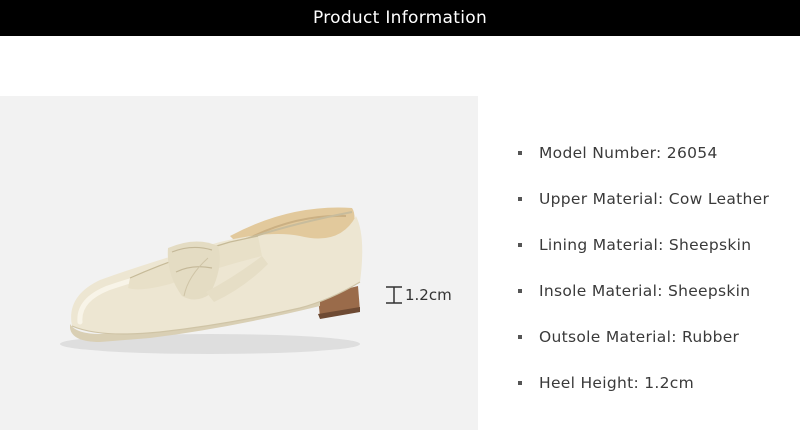 This screenshot has width=800, height=430. I want to click on header-bar: Product Information, so click(400, 18).